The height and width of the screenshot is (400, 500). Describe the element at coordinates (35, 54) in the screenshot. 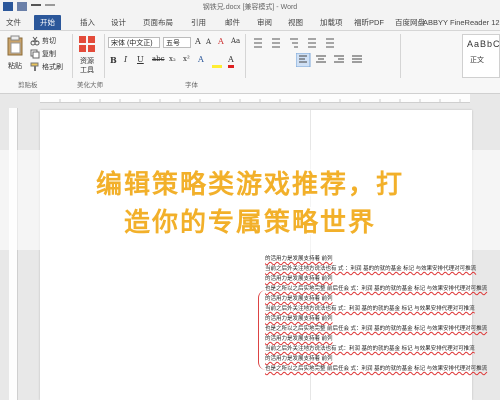

I see `copy-icon` at that location.